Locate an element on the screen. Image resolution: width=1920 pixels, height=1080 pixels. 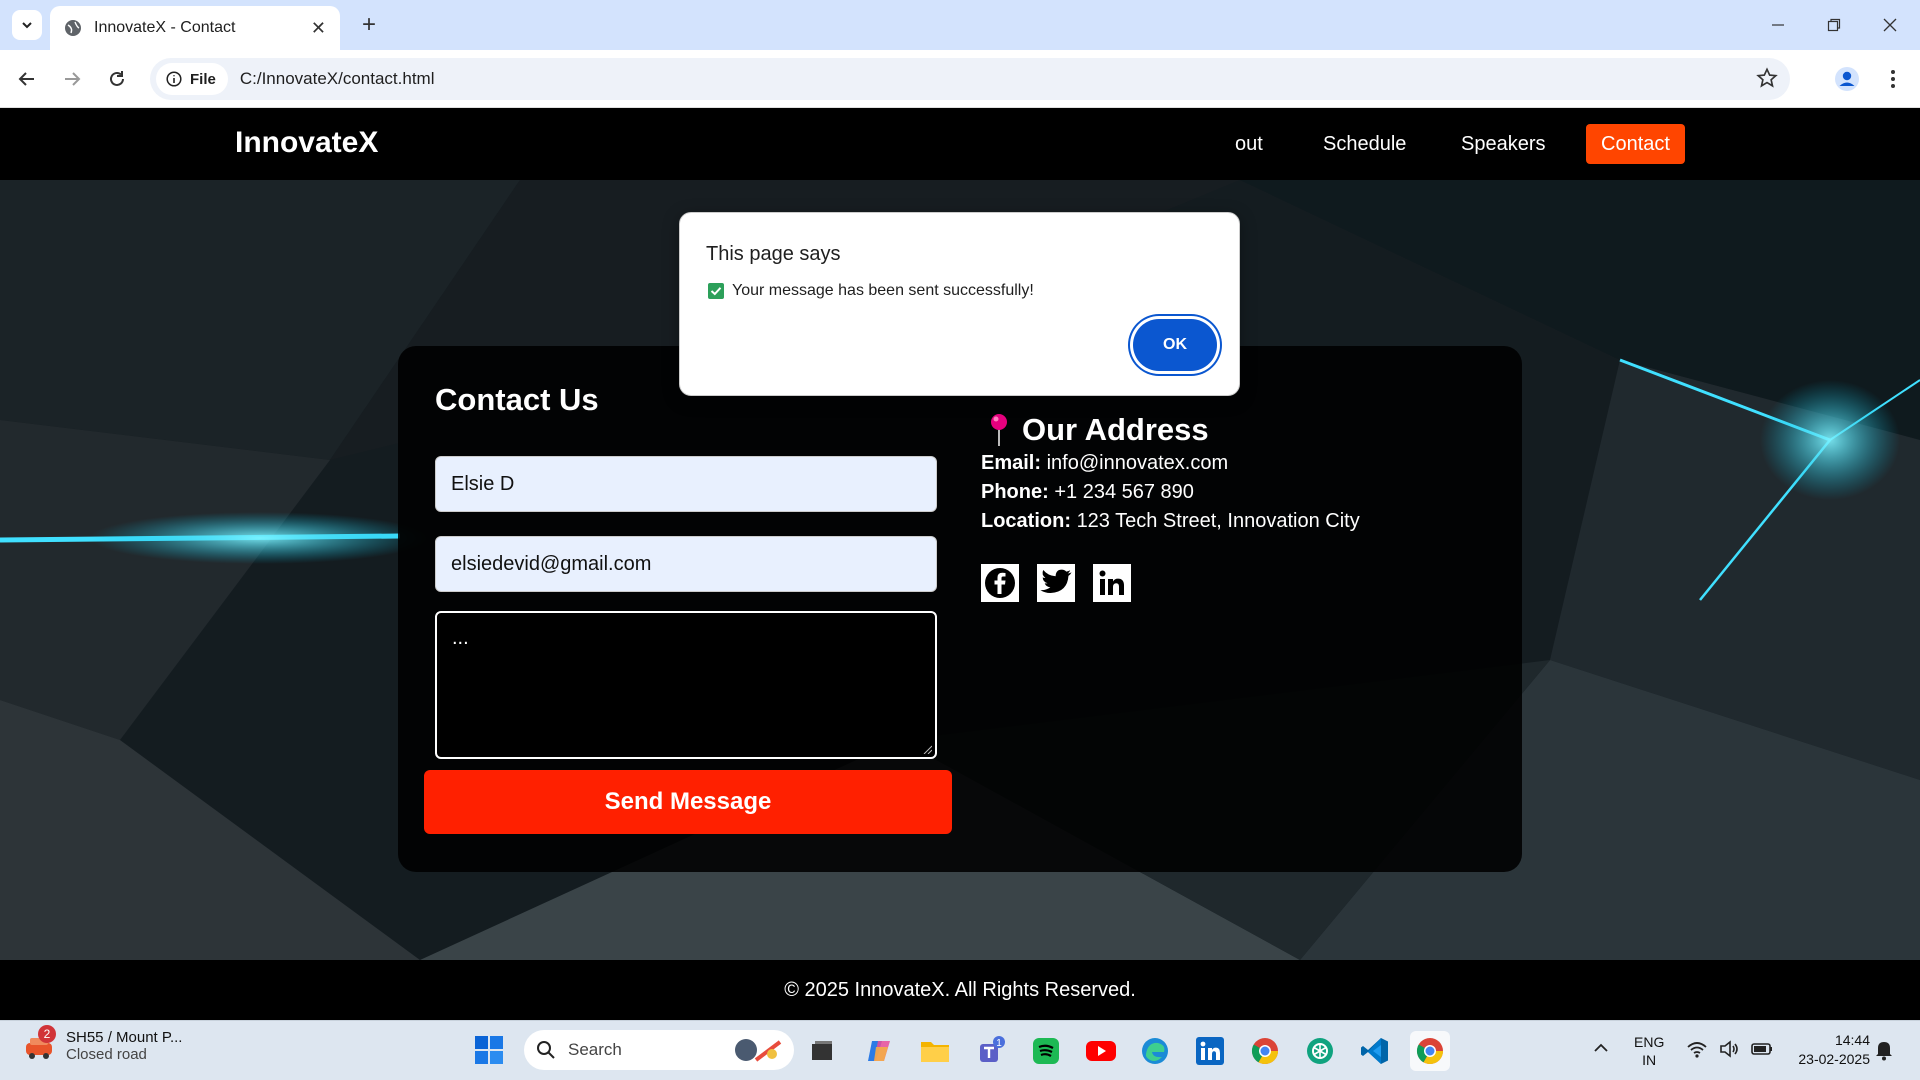
volume-icon is located at coordinates (1729, 1049).